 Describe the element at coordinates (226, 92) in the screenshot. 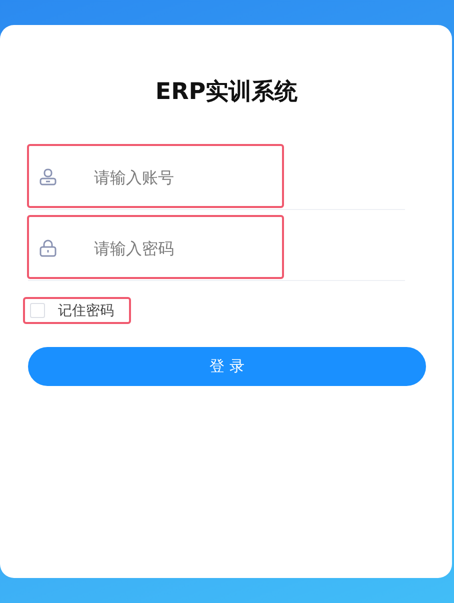

I see `app-title: ERP实训系统` at that location.